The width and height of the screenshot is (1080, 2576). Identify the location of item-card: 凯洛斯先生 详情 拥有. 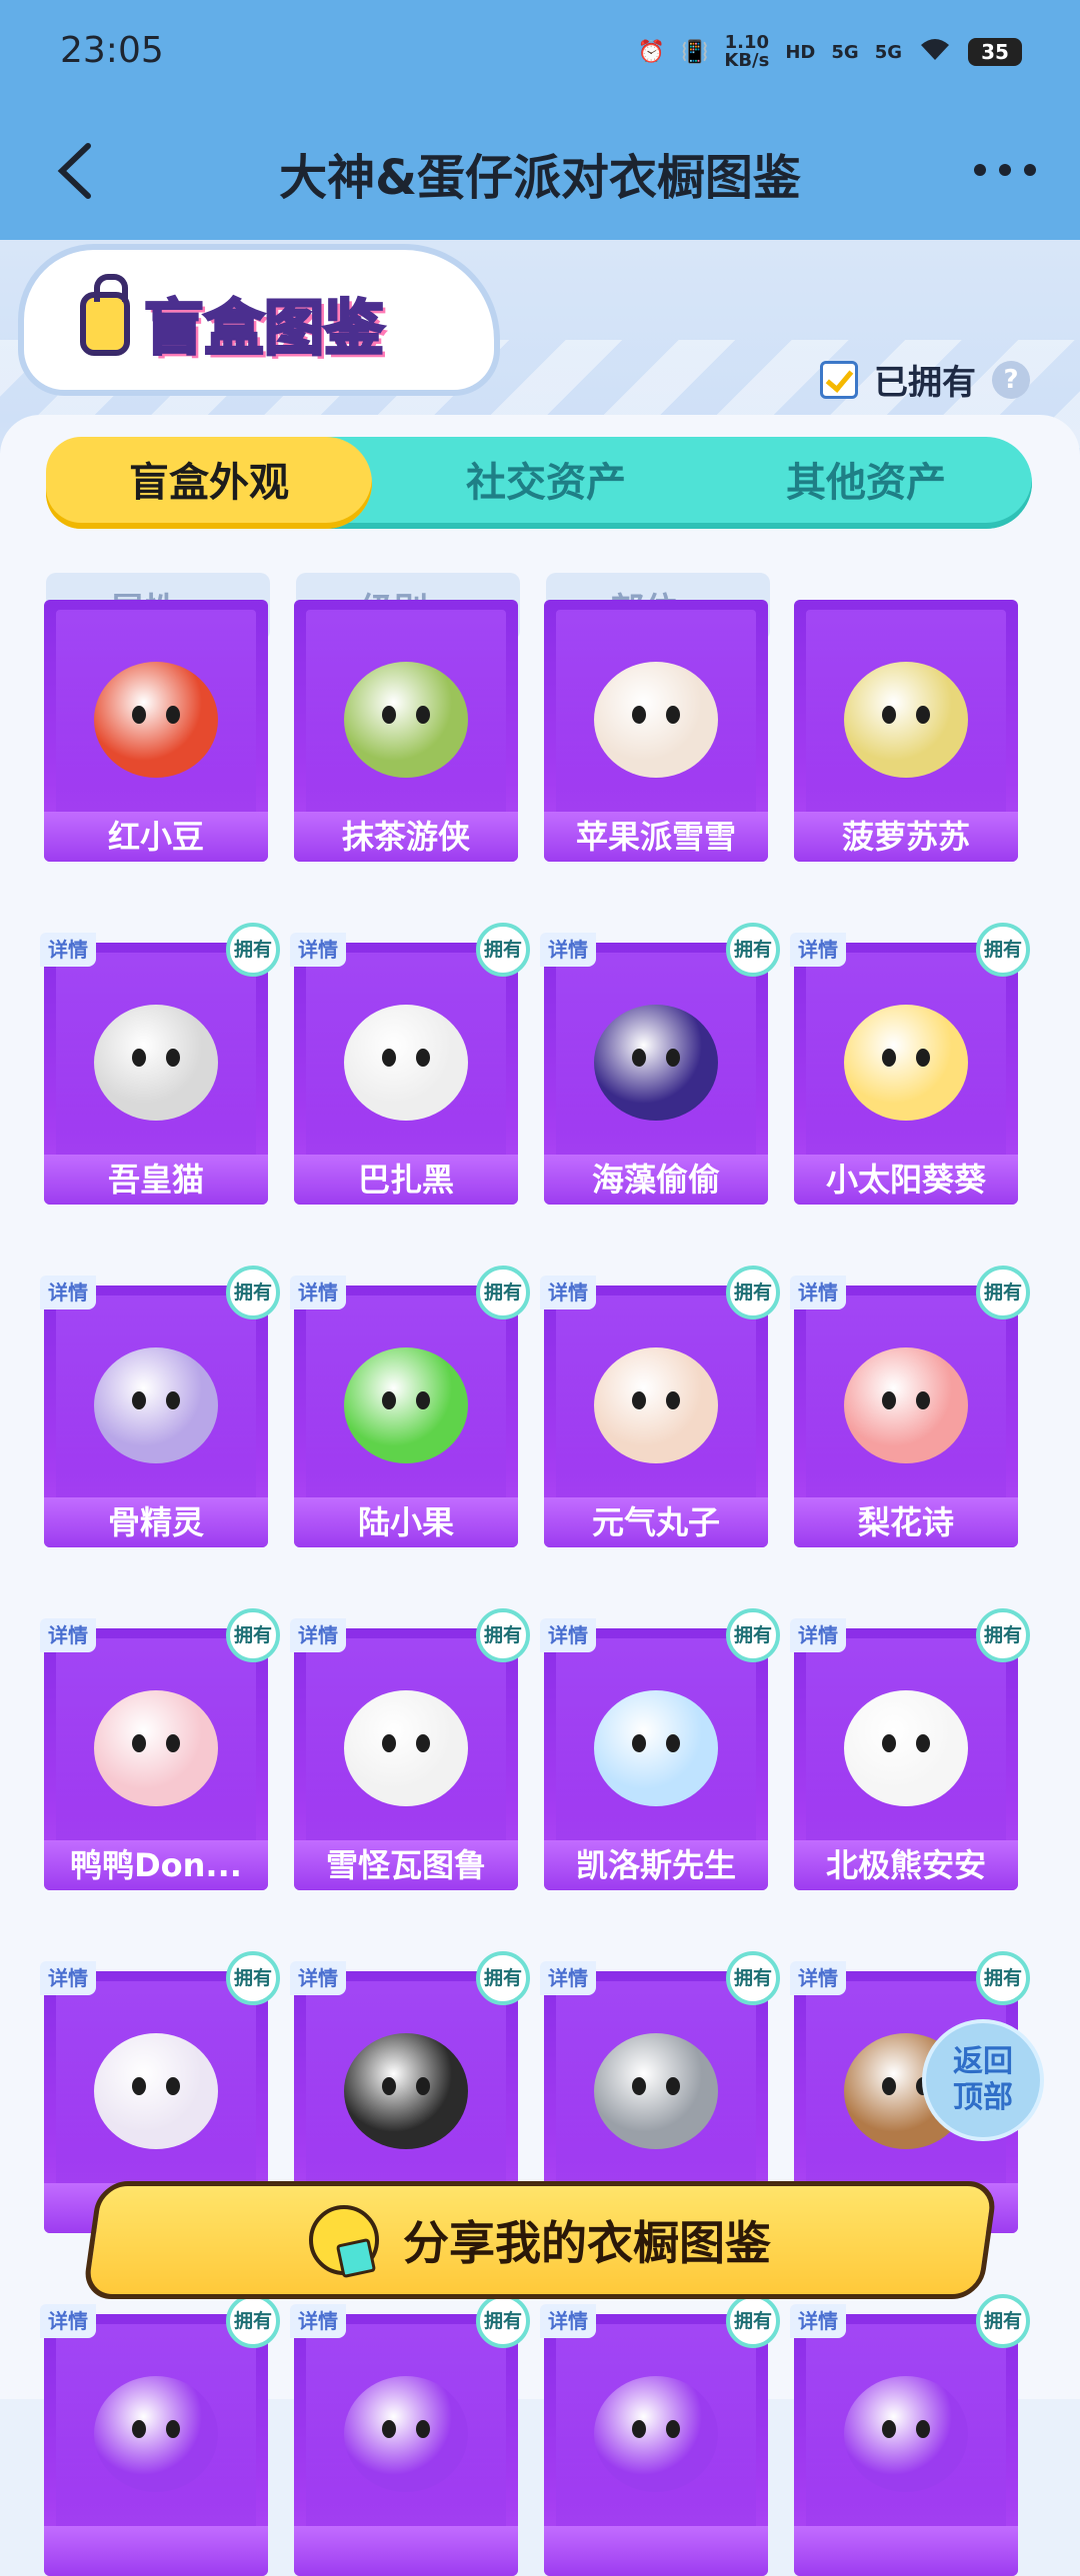
(660, 1749).